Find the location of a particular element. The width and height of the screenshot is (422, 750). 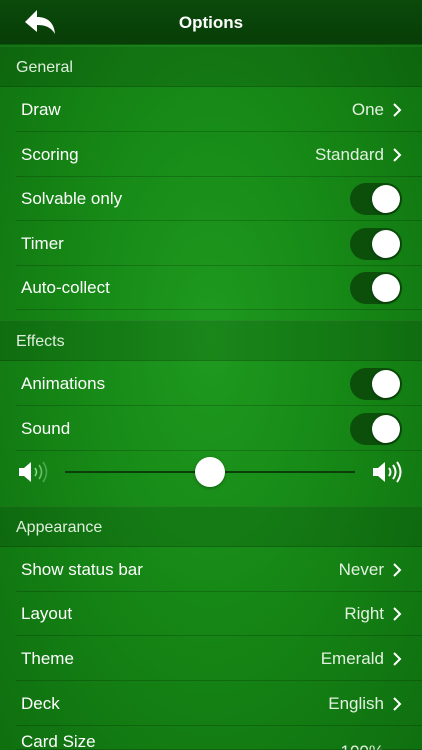

deck-label: Deck is located at coordinates (40, 703).